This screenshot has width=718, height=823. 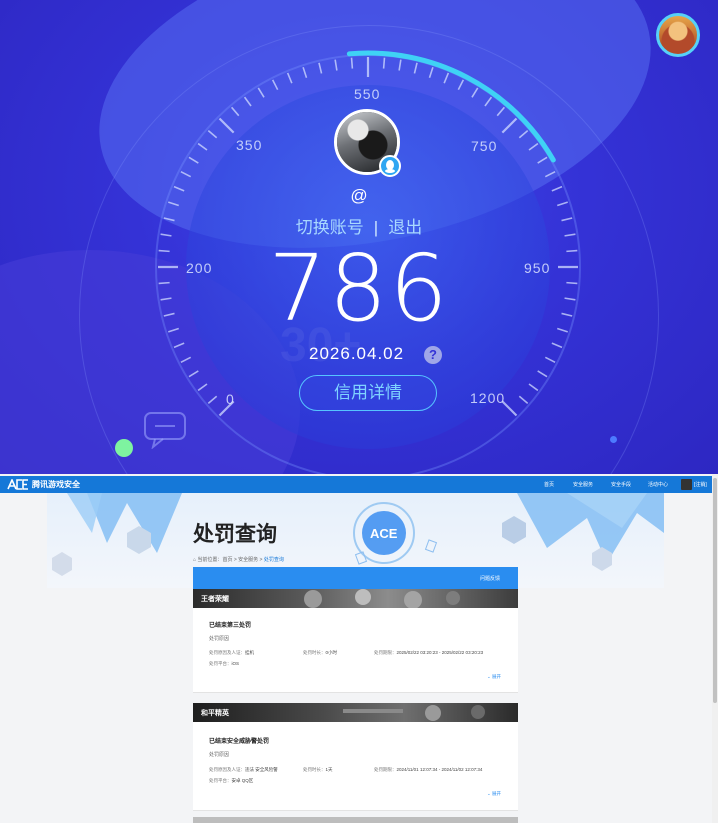 What do you see at coordinates (484, 146) in the screenshot?
I see `gauge-tick-label: 750` at bounding box center [484, 146].